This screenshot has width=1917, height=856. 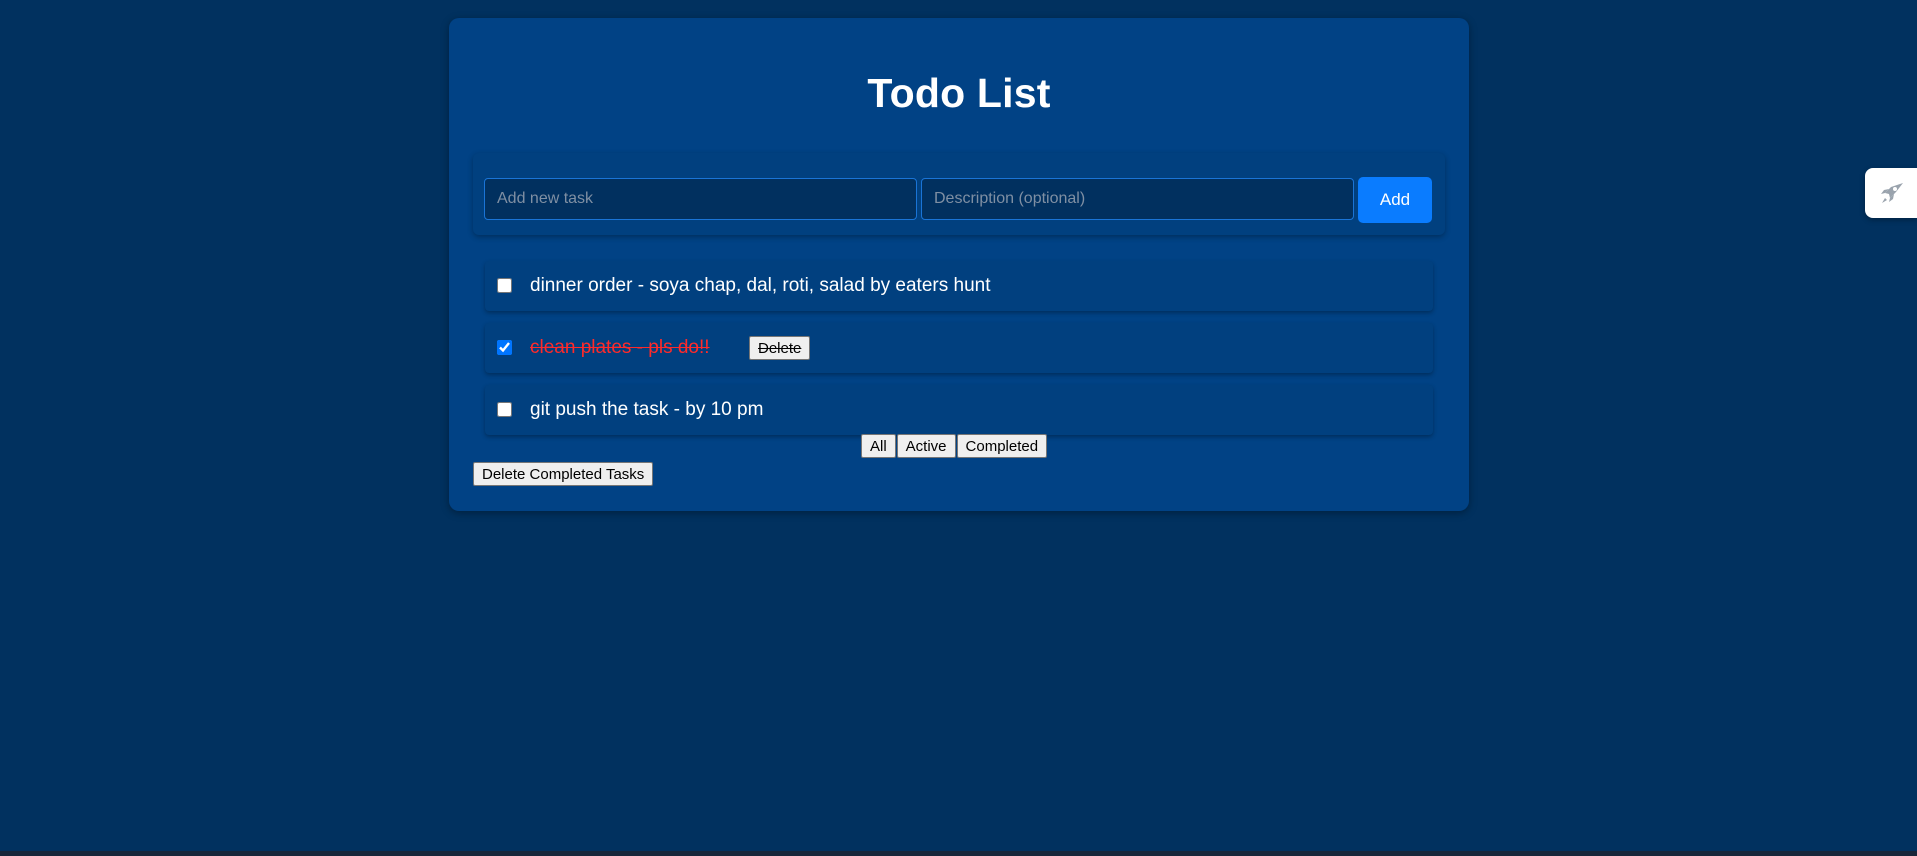 What do you see at coordinates (647, 409) in the screenshot?
I see `todo-text: git push the task - by 10 pm` at bounding box center [647, 409].